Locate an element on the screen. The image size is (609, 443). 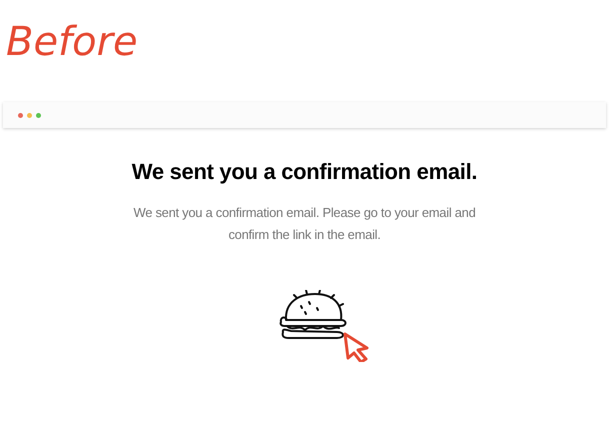
page-heading: We sent you a confirmation email. is located at coordinates (305, 172).